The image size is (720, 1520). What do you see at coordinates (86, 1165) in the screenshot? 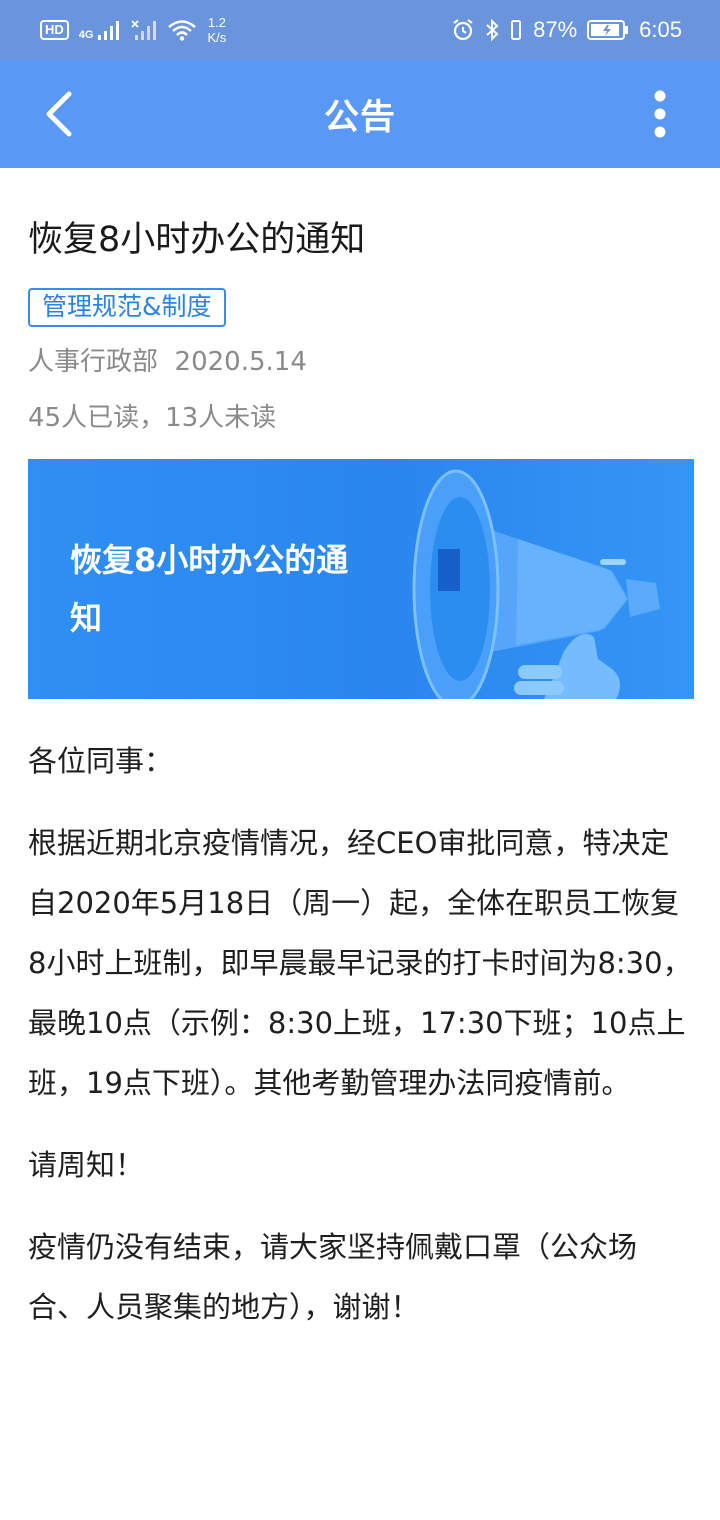
I see `paragraph-notice: 请周知！` at bounding box center [86, 1165].